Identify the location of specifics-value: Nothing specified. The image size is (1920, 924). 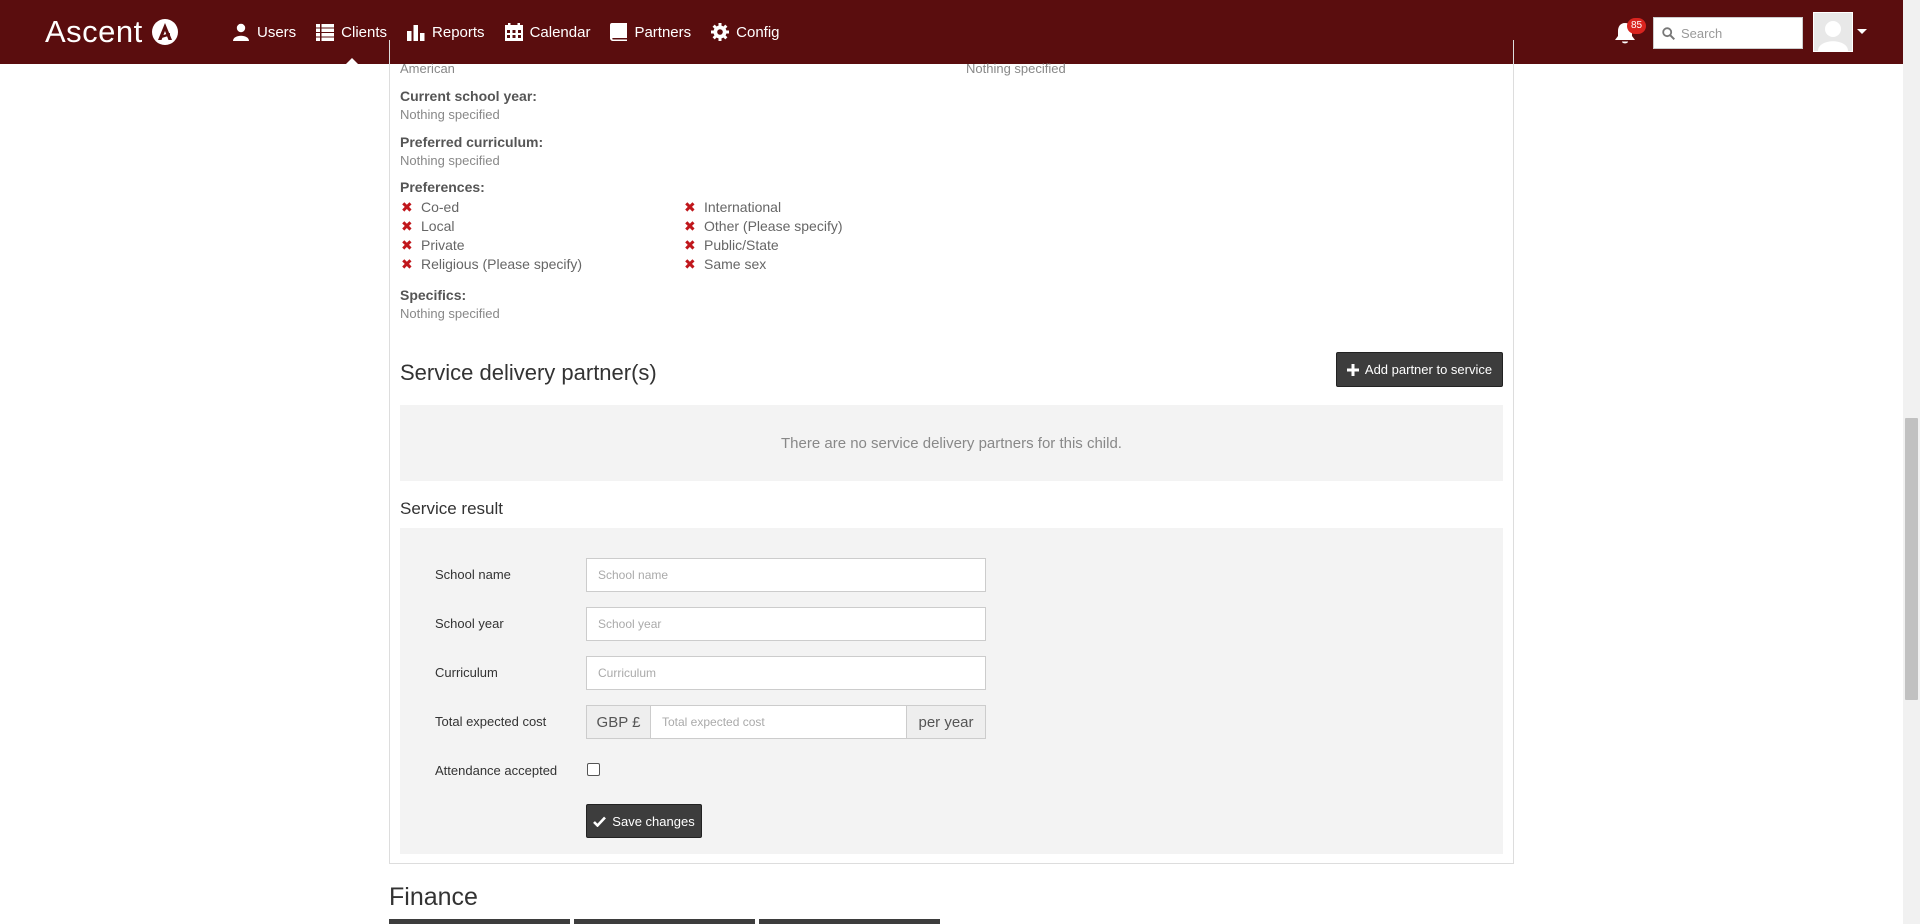
(450, 313).